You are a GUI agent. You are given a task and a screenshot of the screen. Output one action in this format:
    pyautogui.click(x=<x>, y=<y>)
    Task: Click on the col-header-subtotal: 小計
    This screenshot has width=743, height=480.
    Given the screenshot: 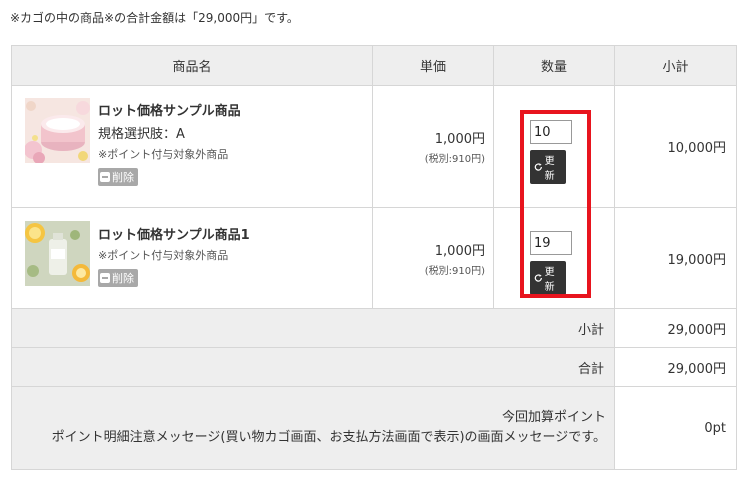 What is the action you would take?
    pyautogui.click(x=675, y=65)
    